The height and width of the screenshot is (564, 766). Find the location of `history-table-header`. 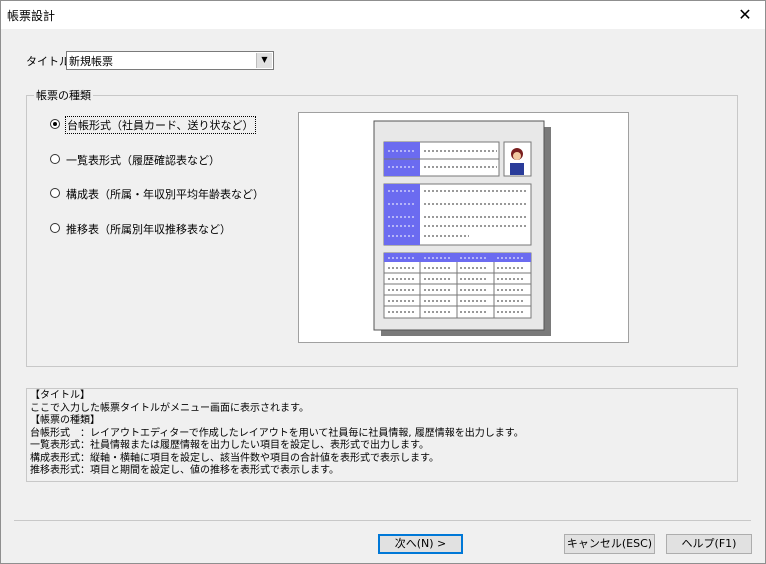

history-table-header is located at coordinates (457, 257).